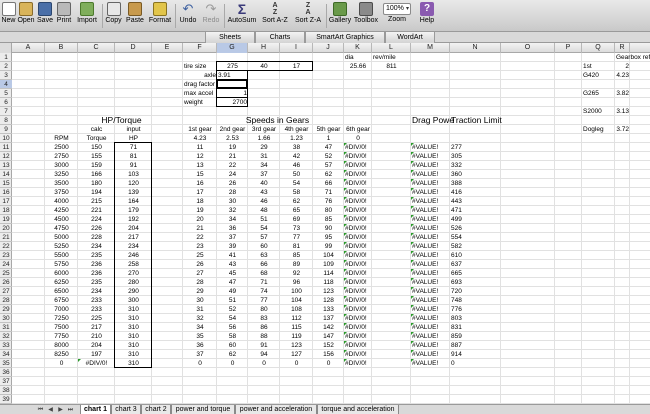 The image size is (650, 414). I want to click on torque-cell: 155, so click(96, 156).